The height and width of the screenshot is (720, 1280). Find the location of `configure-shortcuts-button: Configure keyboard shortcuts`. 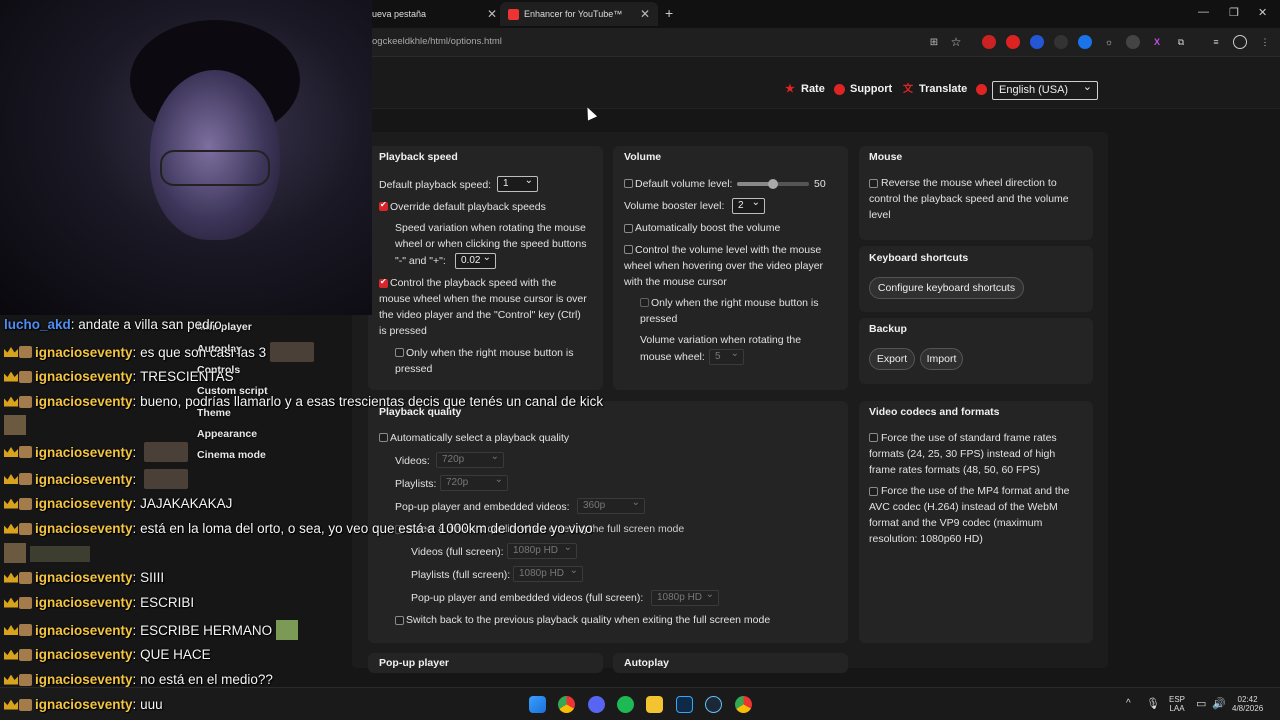

configure-shortcuts-button: Configure keyboard shortcuts is located at coordinates (946, 288).